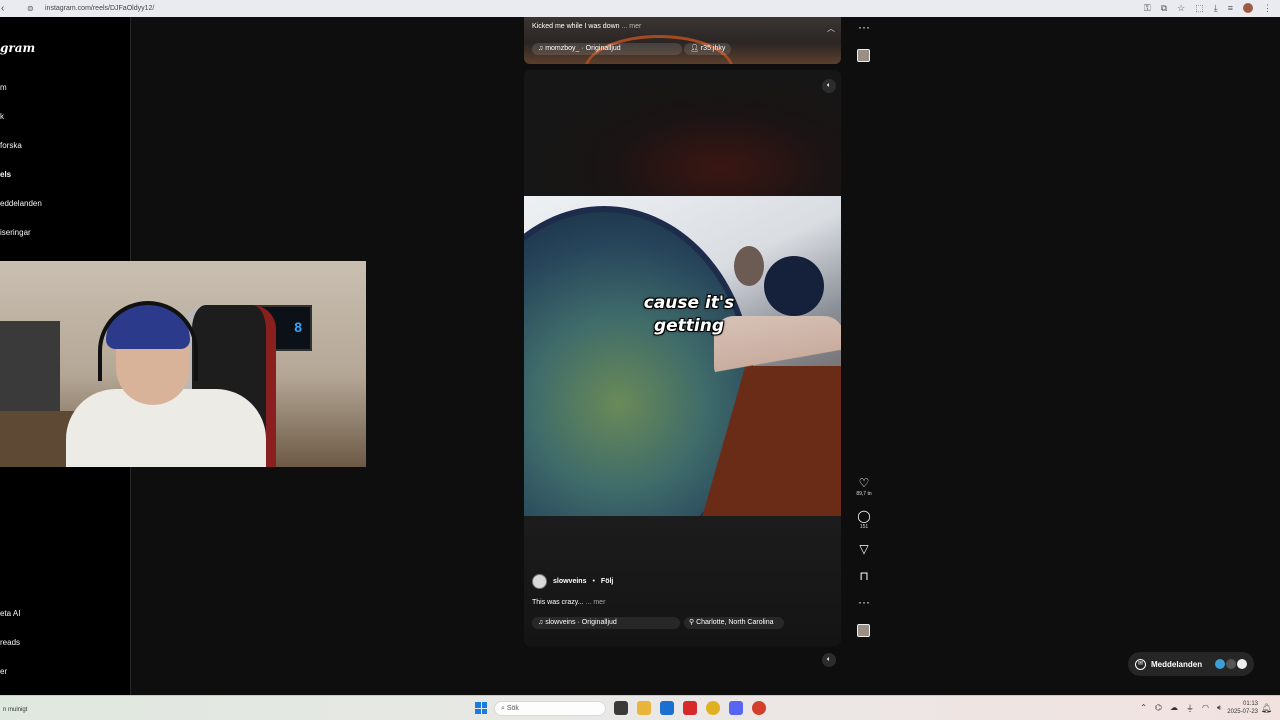 This screenshot has height=720, width=1280. Describe the element at coordinates (864, 527) in the screenshot. I see `comment-count: 151` at that location.